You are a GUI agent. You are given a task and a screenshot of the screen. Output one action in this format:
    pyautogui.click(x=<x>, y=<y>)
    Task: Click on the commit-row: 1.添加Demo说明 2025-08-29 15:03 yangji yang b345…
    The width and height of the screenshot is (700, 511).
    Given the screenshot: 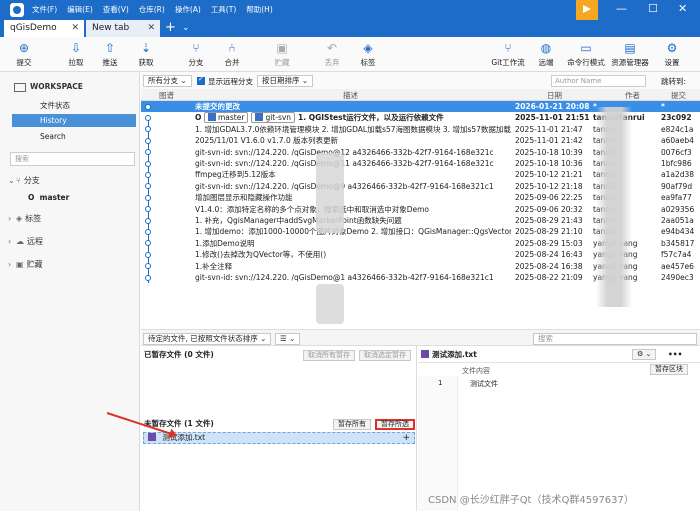 What is the action you would take?
    pyautogui.click(x=420, y=243)
    